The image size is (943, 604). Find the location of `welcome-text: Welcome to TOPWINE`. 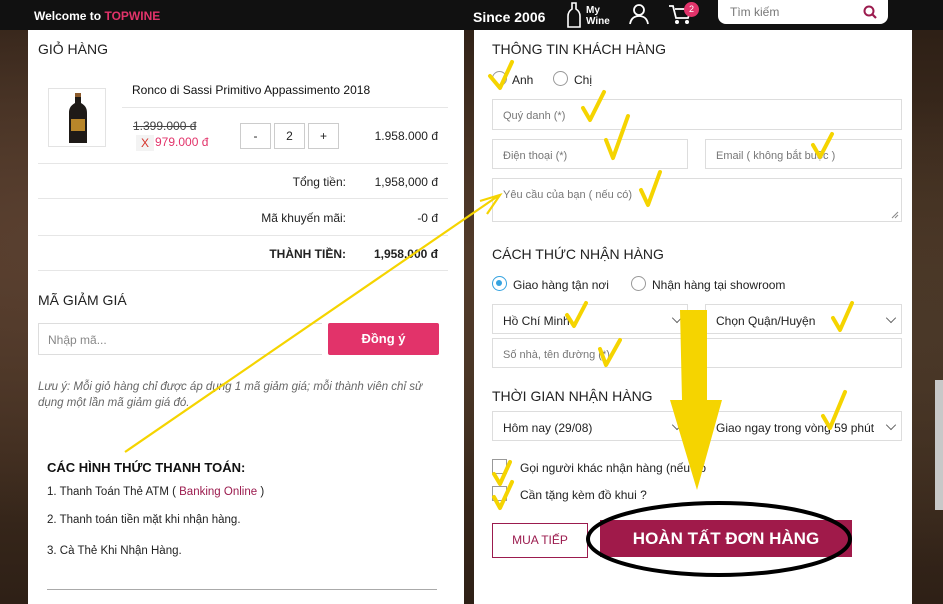

welcome-text: Welcome to TOPWINE is located at coordinates (97, 16).